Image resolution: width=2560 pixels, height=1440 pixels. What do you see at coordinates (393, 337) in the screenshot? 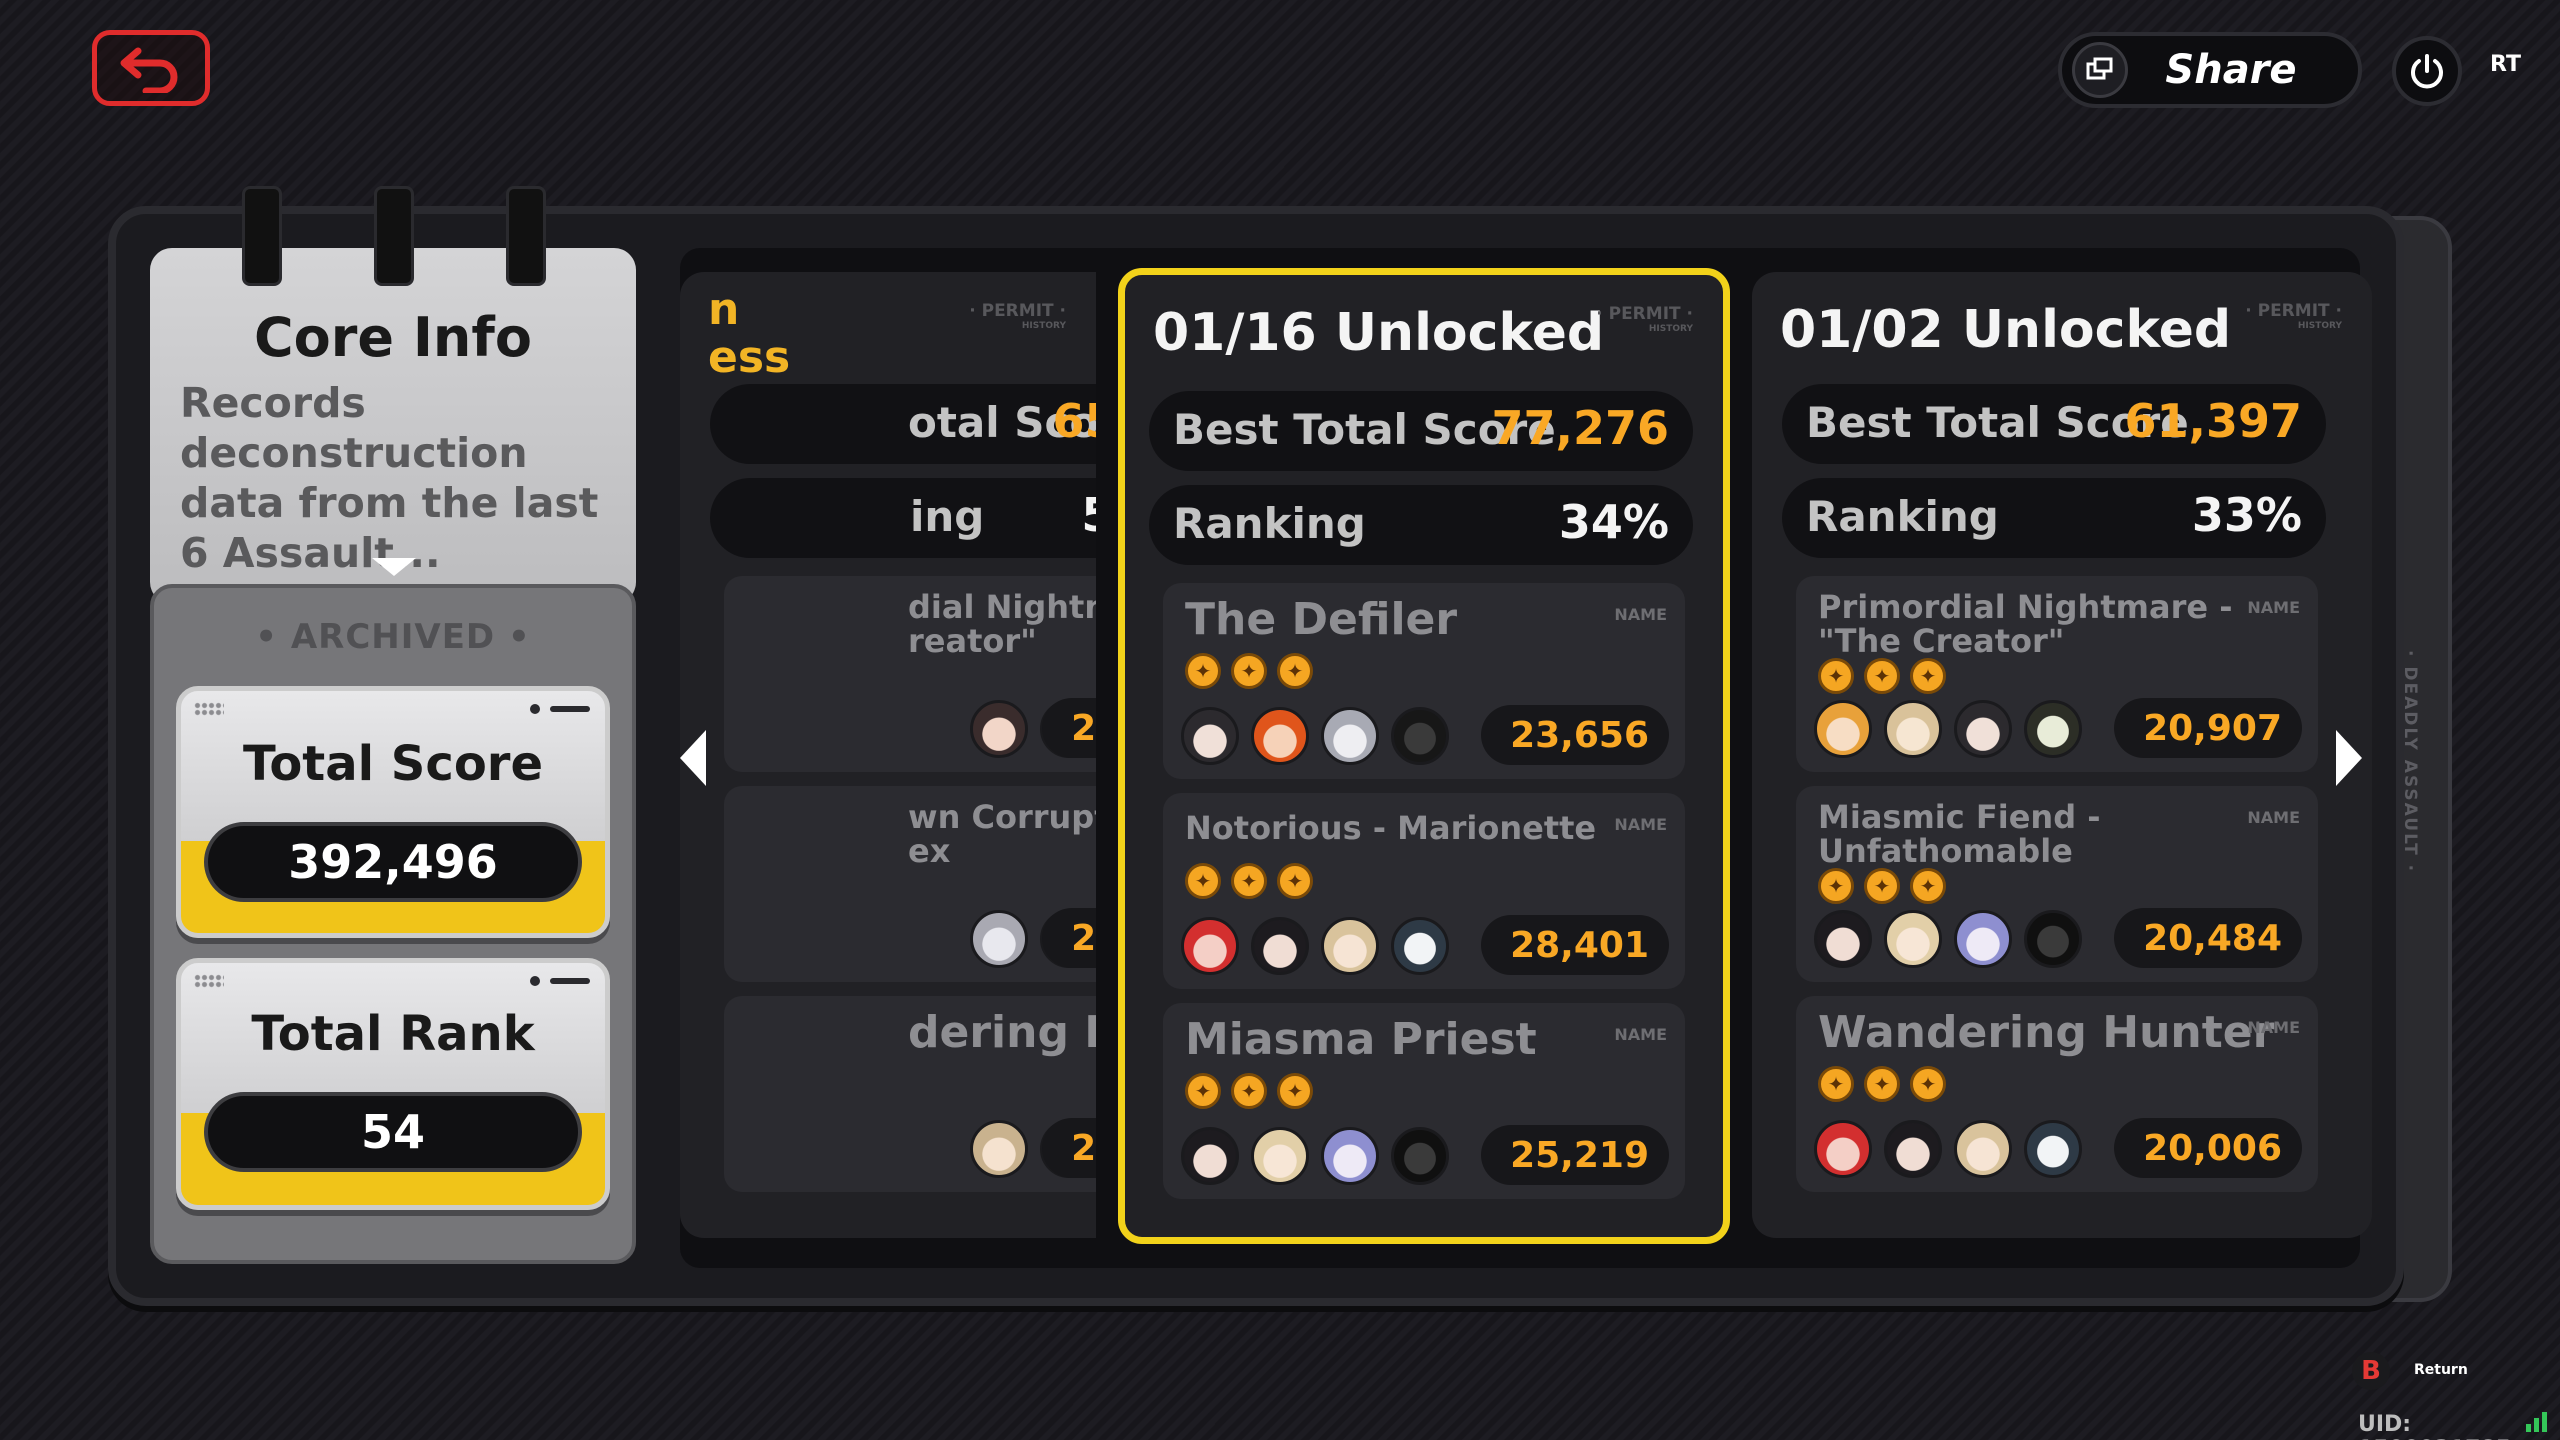
I see `core-info-title: Core Info` at bounding box center [393, 337].